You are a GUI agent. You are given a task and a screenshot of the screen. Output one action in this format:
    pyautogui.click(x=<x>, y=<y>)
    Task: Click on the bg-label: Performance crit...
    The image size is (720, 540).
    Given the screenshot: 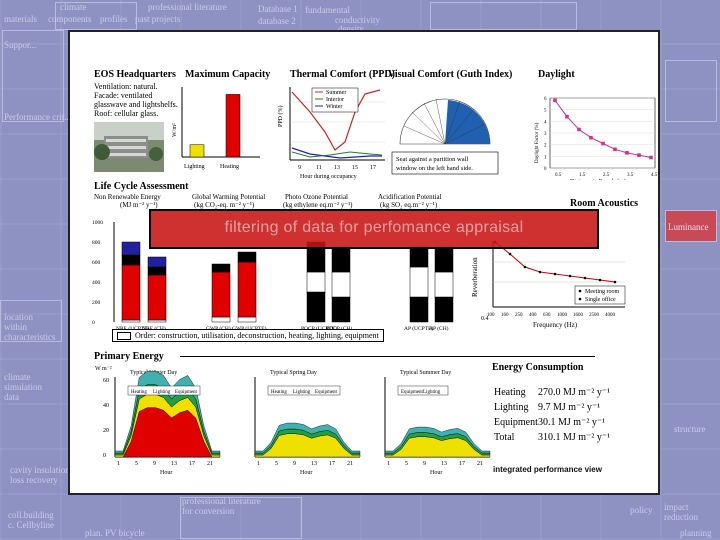 What is the action you would take?
    pyautogui.click(x=37, y=117)
    